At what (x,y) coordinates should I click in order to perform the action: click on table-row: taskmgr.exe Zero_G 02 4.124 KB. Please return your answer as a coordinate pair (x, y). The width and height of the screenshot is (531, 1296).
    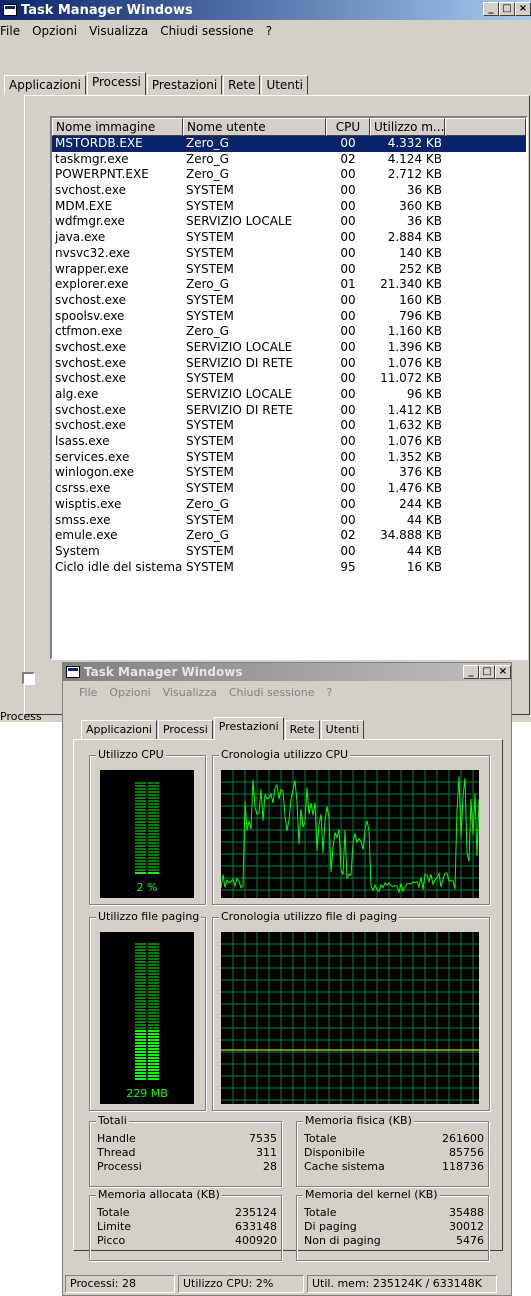
    Looking at the image, I should click on (289, 160).